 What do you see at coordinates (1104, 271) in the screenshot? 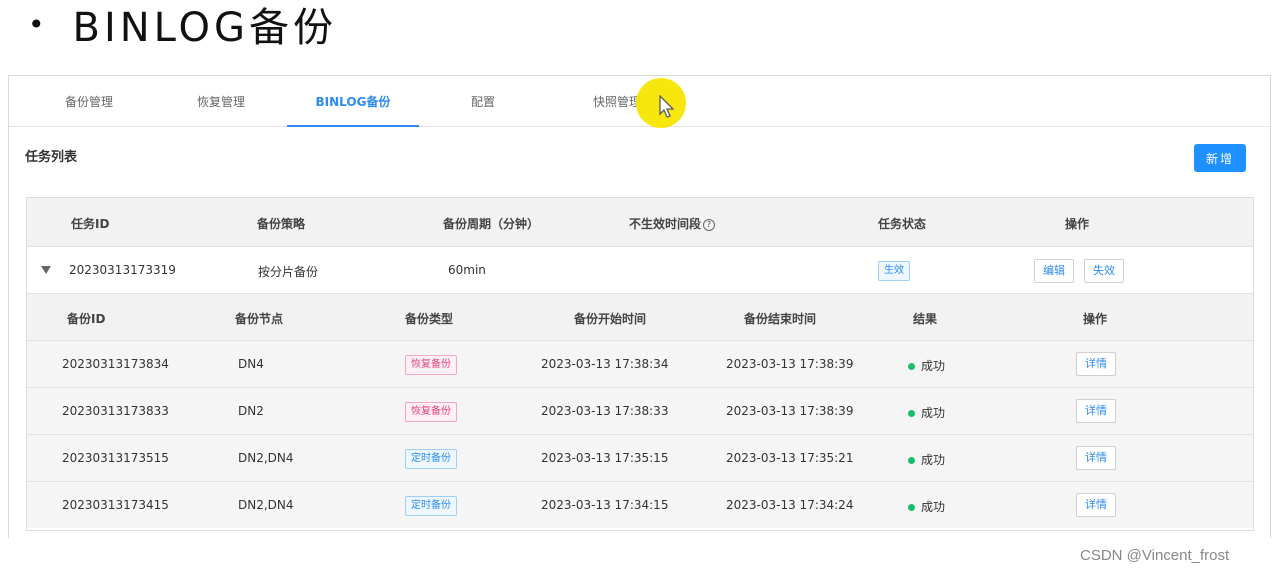
I see `disable-button: 失效` at bounding box center [1104, 271].